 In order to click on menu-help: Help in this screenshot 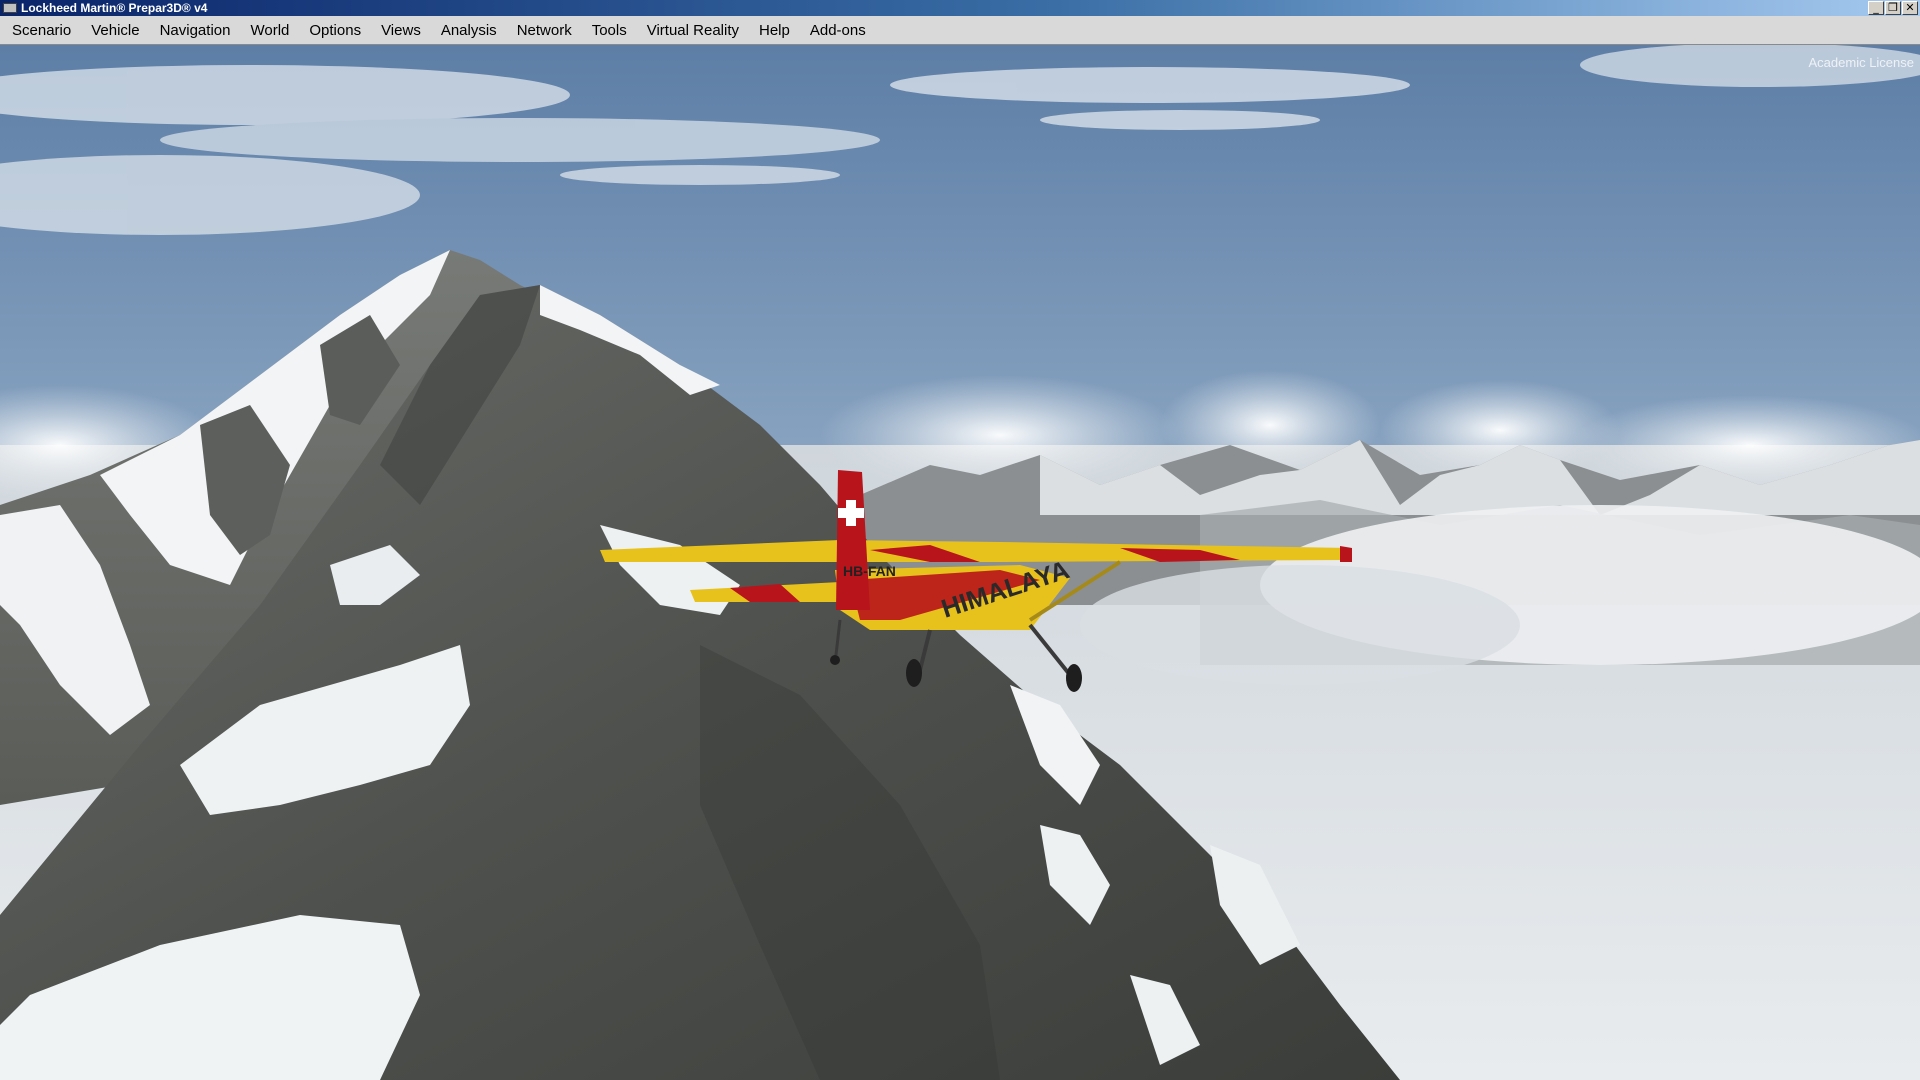, I will do `click(774, 30)`.